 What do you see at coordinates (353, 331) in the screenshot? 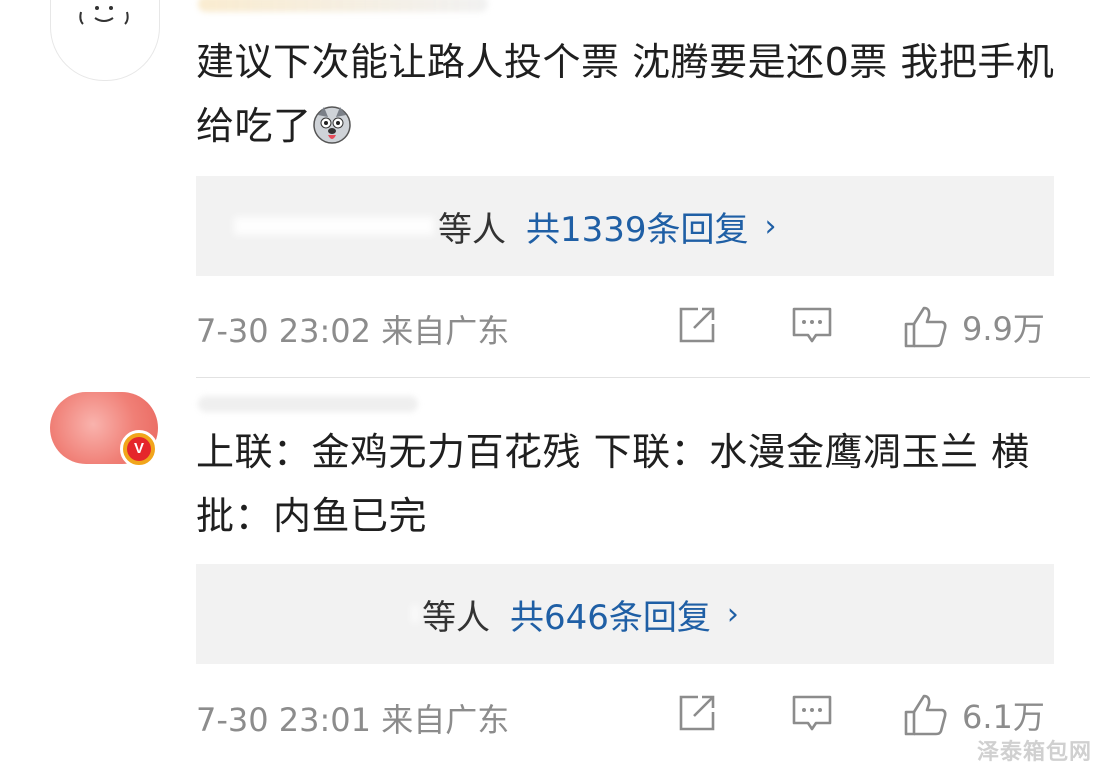
I see `comment-meta: 7-30 23:02 来自广东` at bounding box center [353, 331].